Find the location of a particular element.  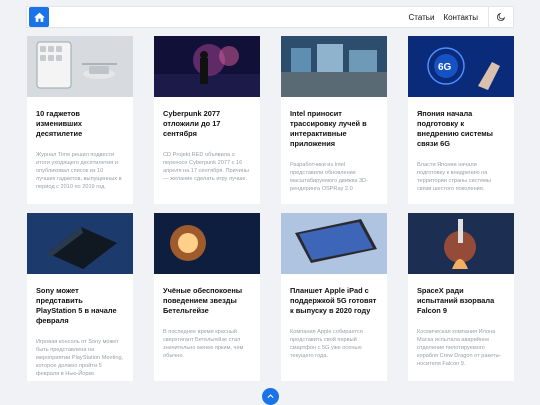

main-nav: Статьи Контакты is located at coordinates (461, 17).